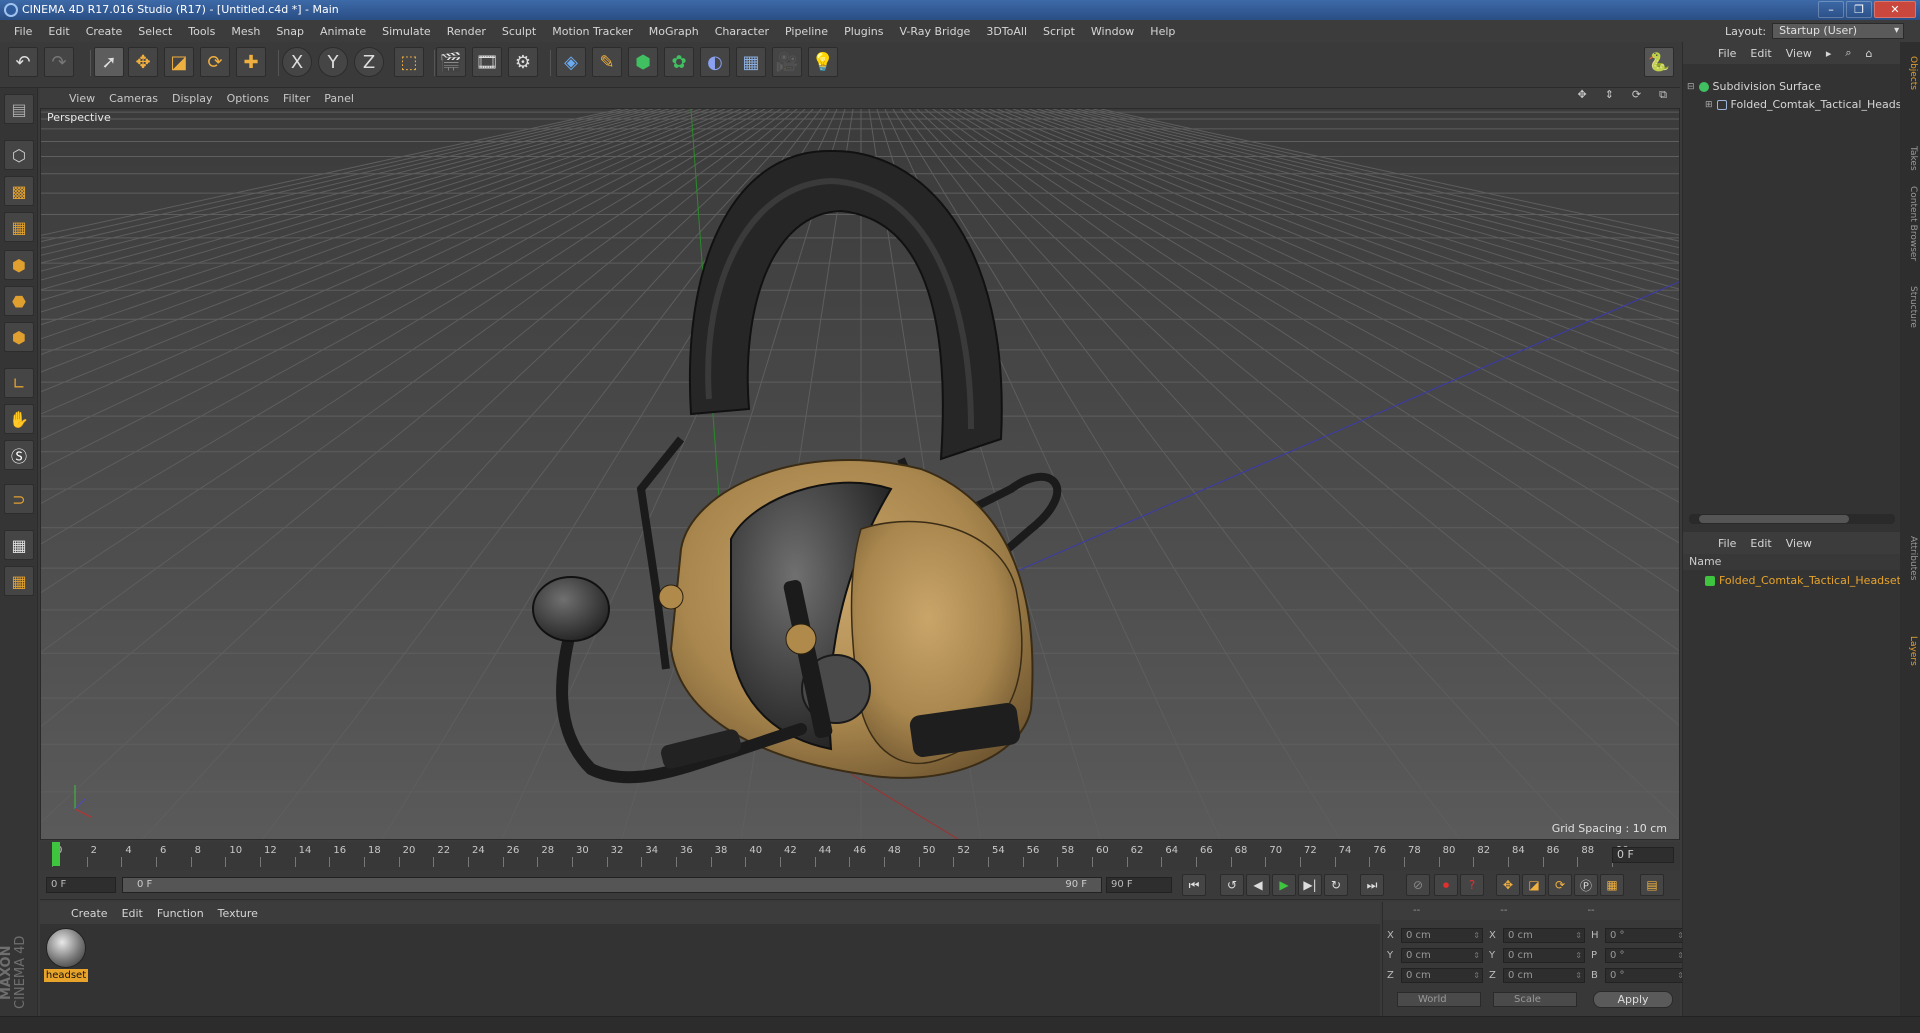 The image size is (1920, 1033). What do you see at coordinates (297, 62) in the screenshot?
I see `axis-x-icon: X` at bounding box center [297, 62].